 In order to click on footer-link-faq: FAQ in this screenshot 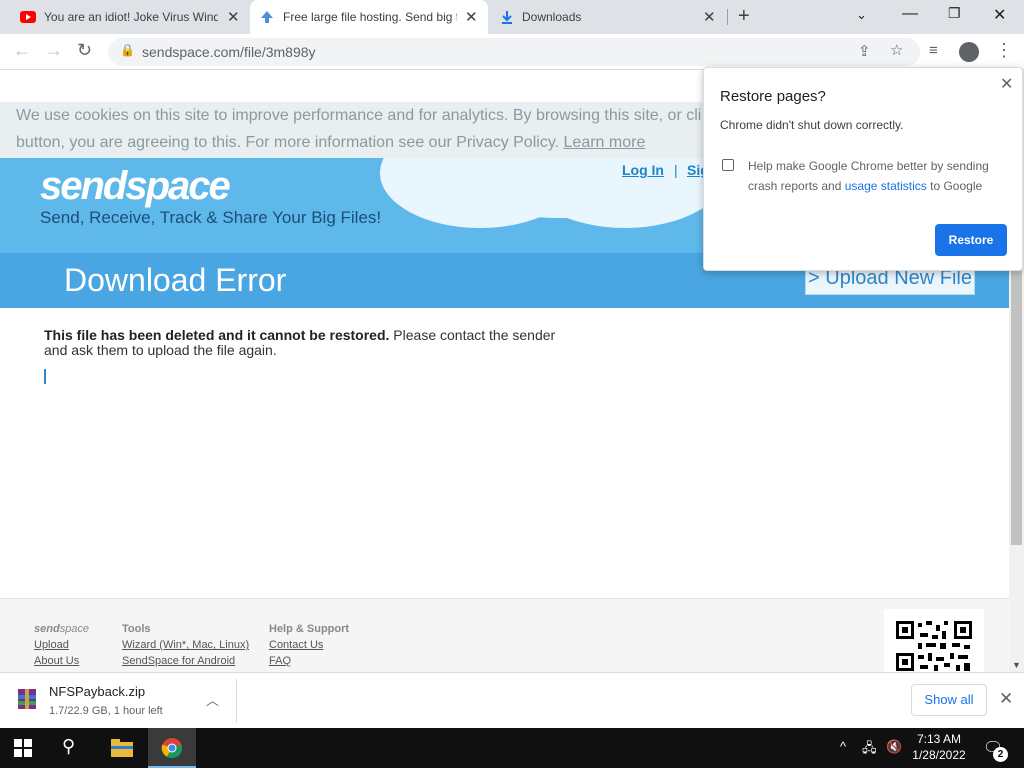, I will do `click(309, 661)`.